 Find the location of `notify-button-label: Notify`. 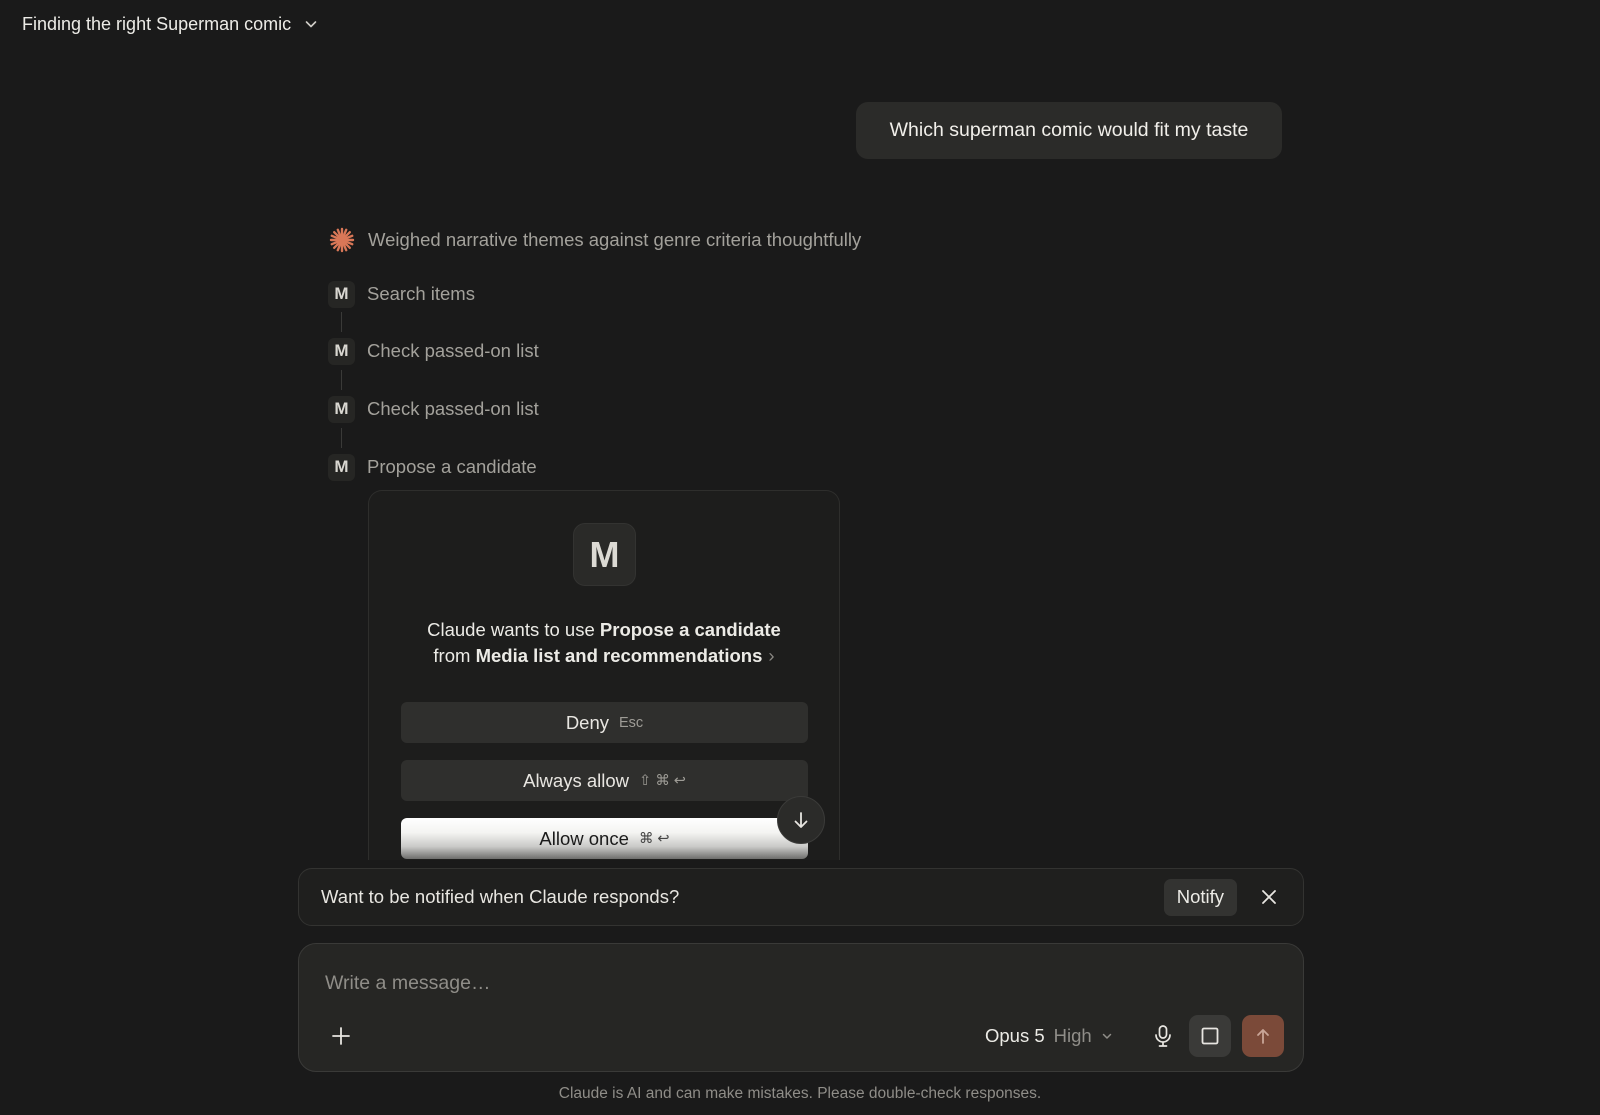

notify-button-label: Notify is located at coordinates (1200, 896).